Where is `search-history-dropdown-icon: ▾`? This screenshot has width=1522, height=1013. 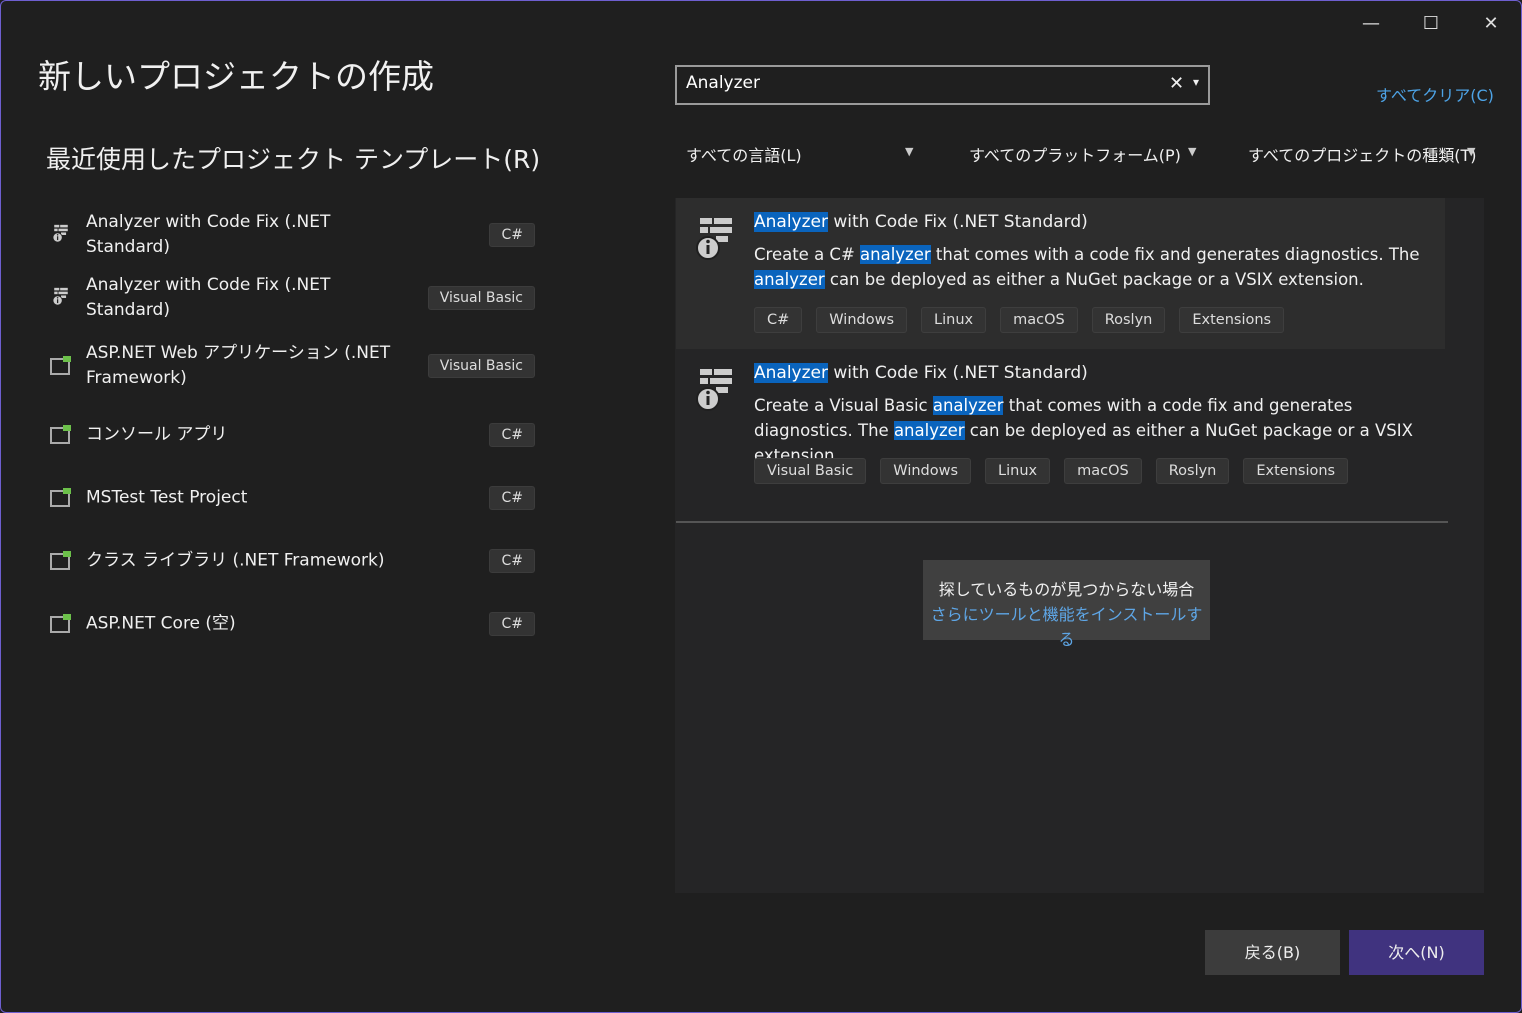
search-history-dropdown-icon: ▾ is located at coordinates (1196, 82).